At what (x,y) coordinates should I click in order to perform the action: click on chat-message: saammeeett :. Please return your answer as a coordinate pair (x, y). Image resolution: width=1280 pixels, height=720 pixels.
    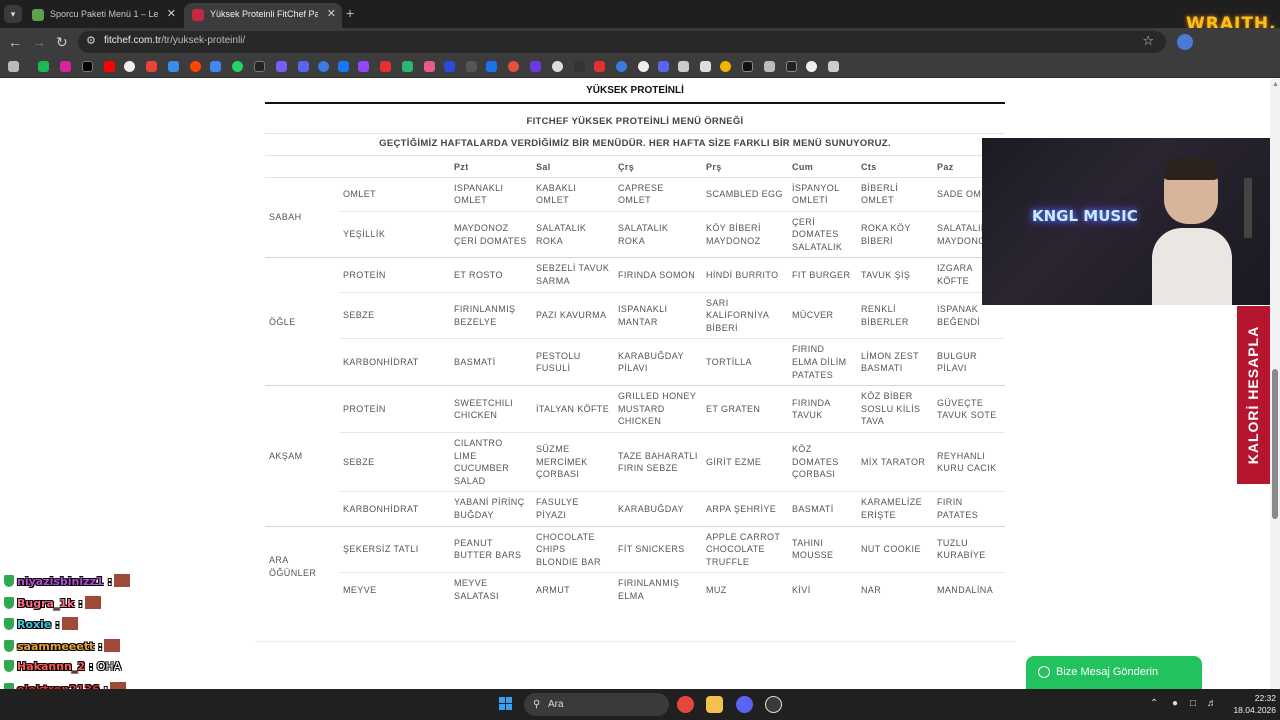
    Looking at the image, I should click on (62, 647).